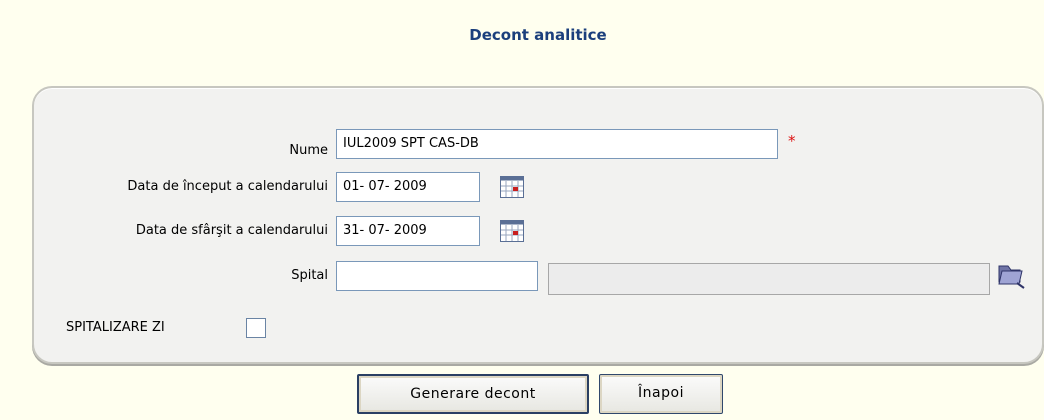  Describe the element at coordinates (1011, 276) in the screenshot. I see `folder-browse-icon` at that location.